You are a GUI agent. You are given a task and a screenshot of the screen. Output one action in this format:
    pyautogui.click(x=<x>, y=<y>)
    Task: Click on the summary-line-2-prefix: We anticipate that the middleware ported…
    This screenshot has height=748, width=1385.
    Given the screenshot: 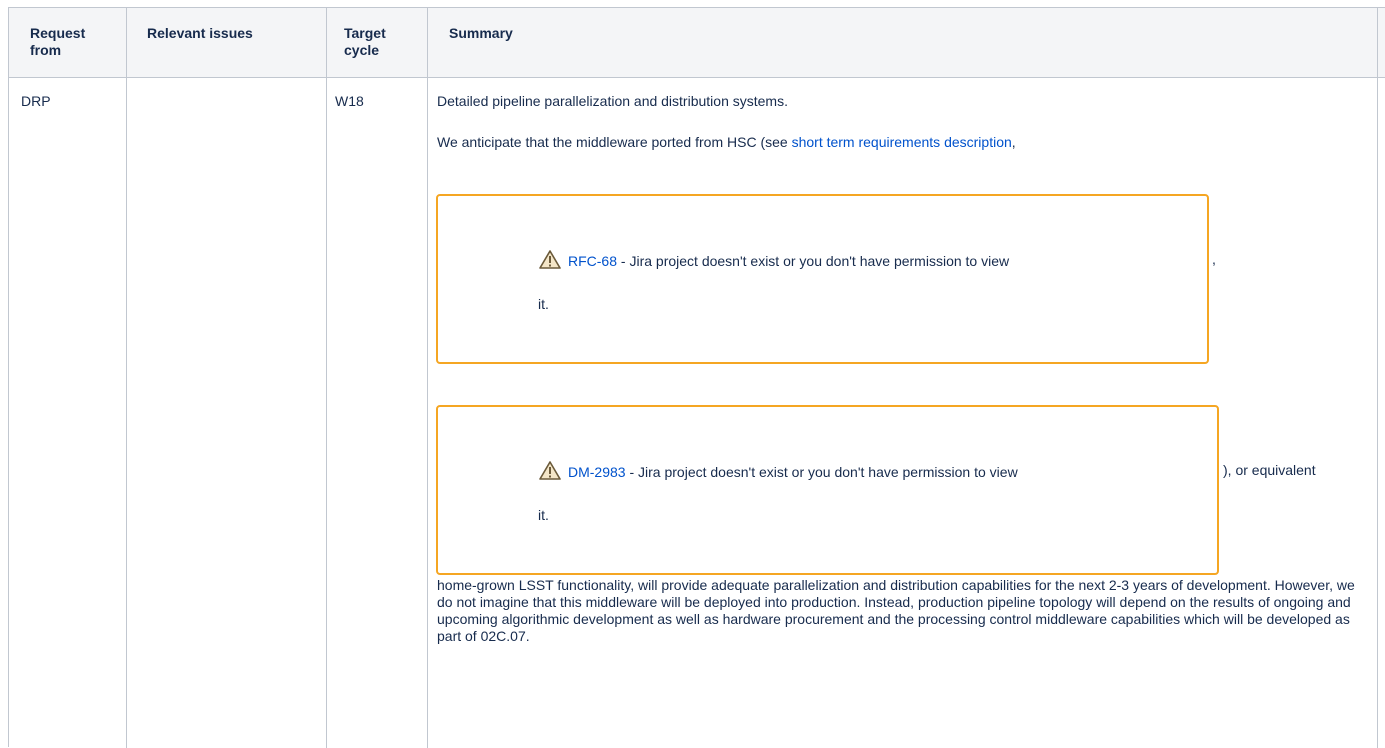 What is the action you would take?
    pyautogui.click(x=614, y=142)
    